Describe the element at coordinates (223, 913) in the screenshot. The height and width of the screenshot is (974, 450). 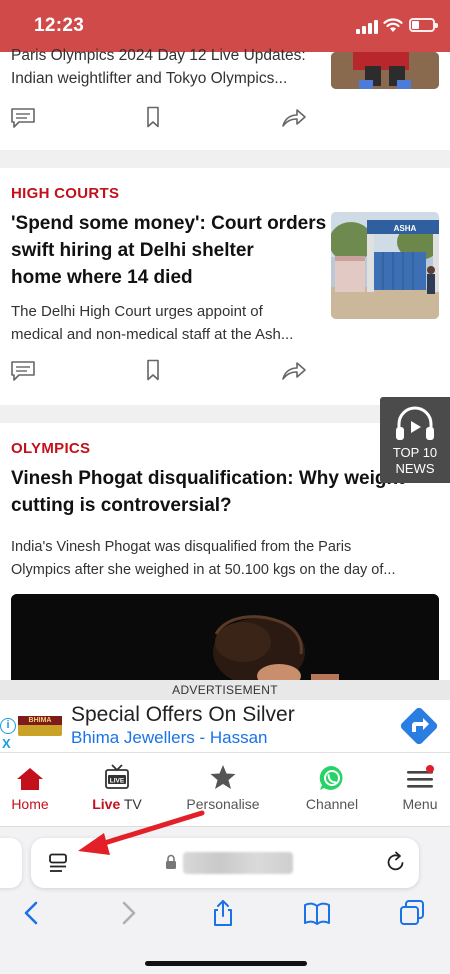
I see `share-sheet-icon` at that location.